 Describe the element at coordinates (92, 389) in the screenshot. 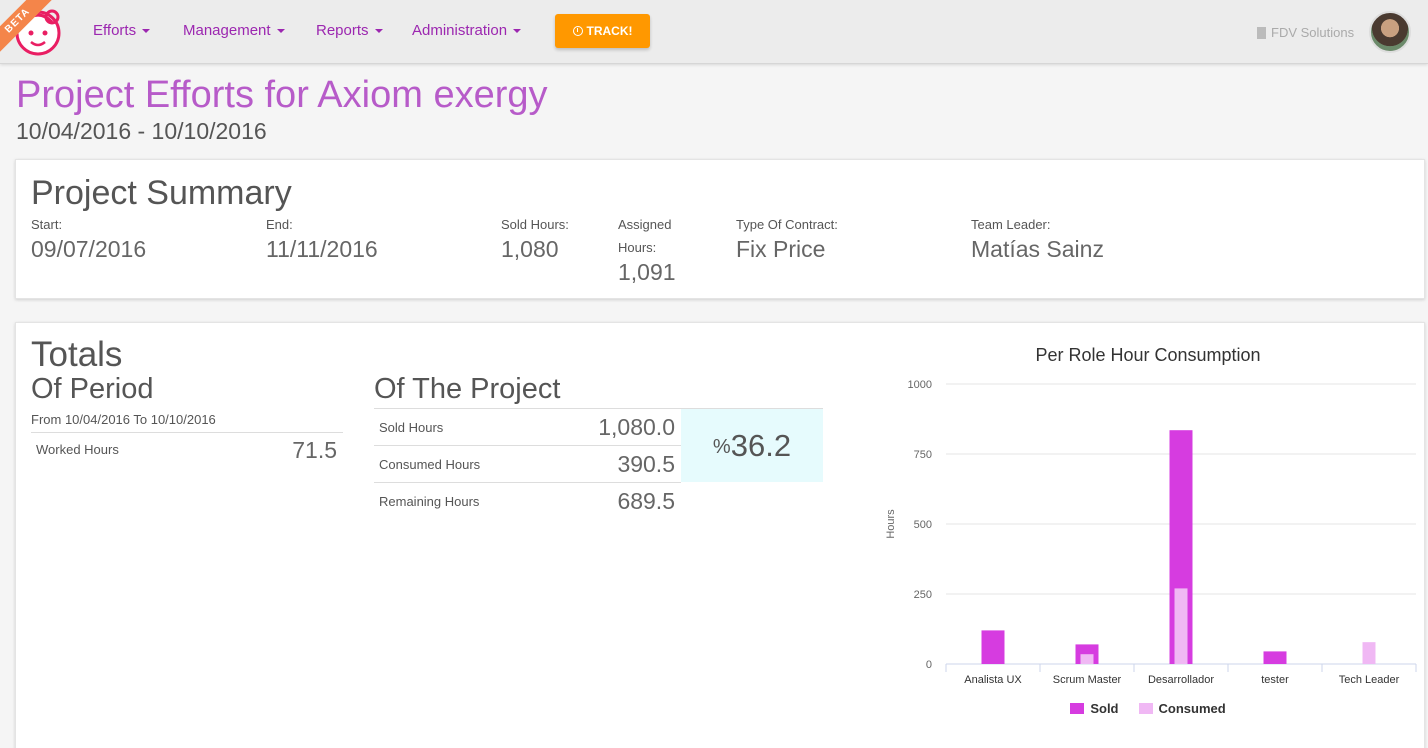

I see `of-period-title: Of Period` at that location.